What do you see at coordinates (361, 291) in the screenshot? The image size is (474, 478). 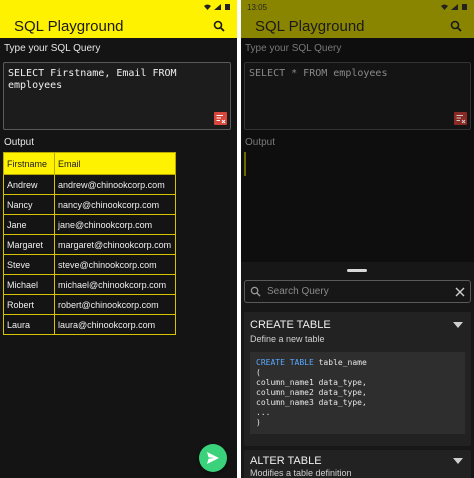 I see `search-placeholder: Search Query` at bounding box center [361, 291].